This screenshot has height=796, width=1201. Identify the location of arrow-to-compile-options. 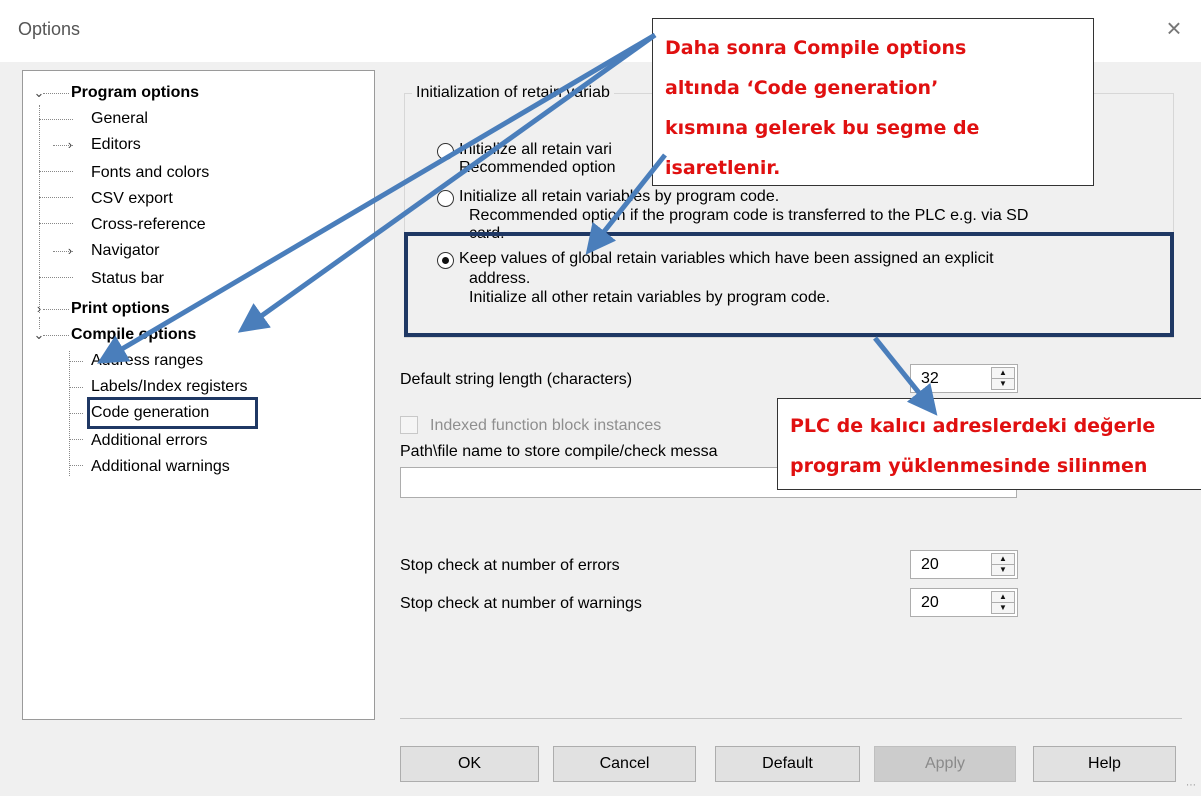
(447, 182).